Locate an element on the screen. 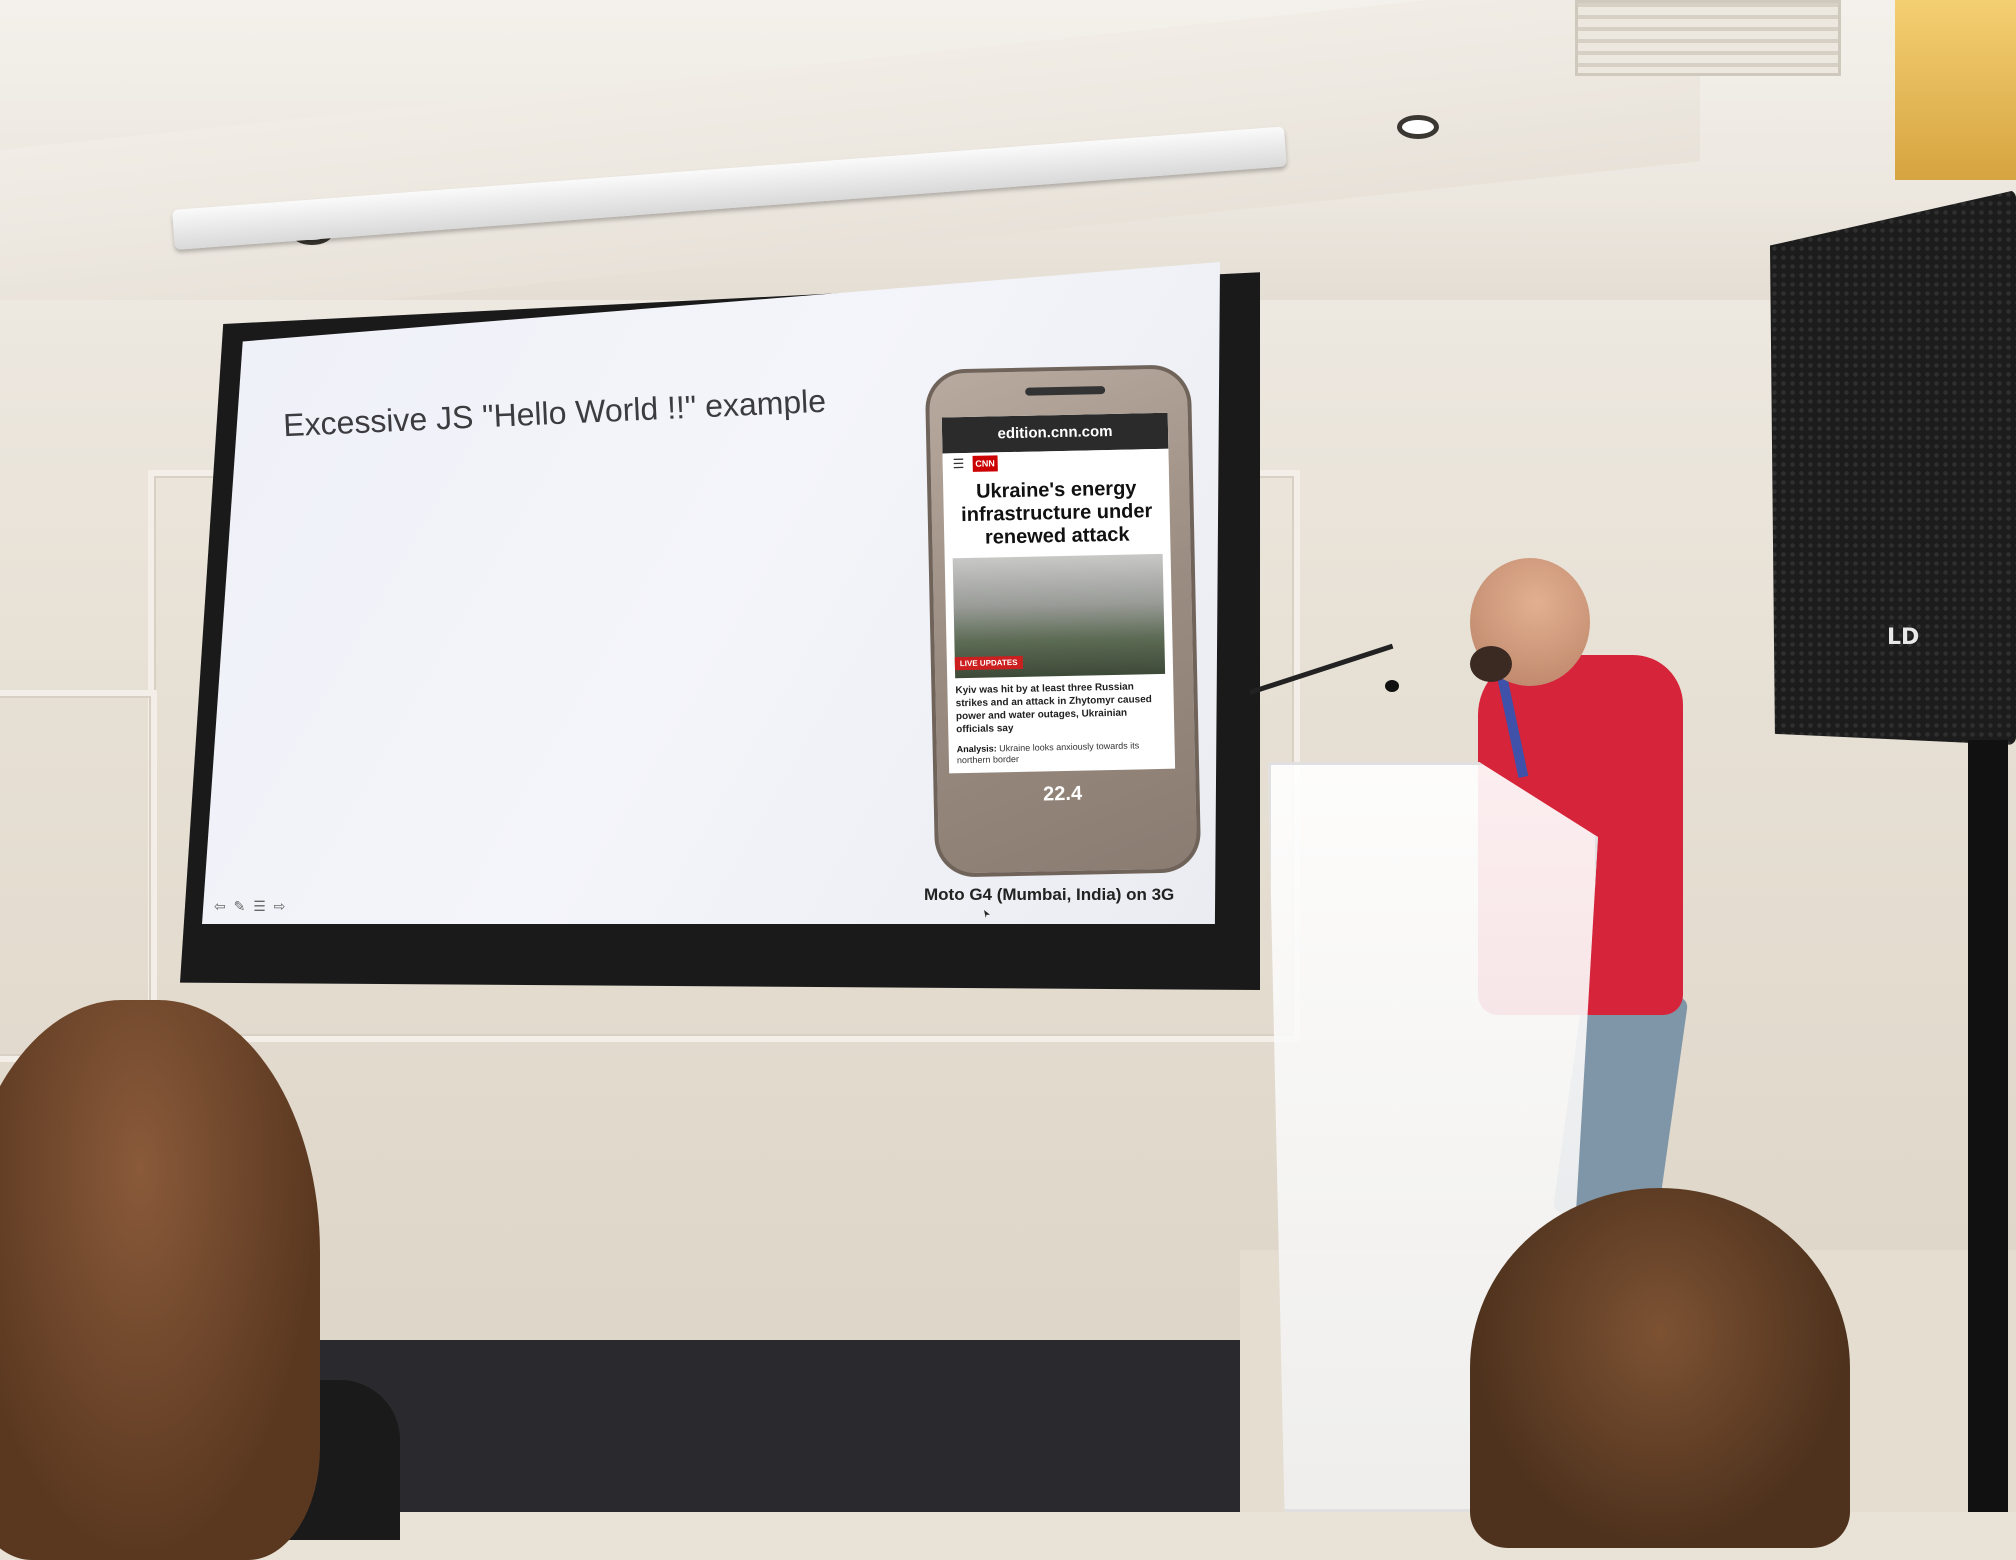 The width and height of the screenshot is (2016, 1560). live-updates-badge: LIVE UPDATES is located at coordinates (988, 663).